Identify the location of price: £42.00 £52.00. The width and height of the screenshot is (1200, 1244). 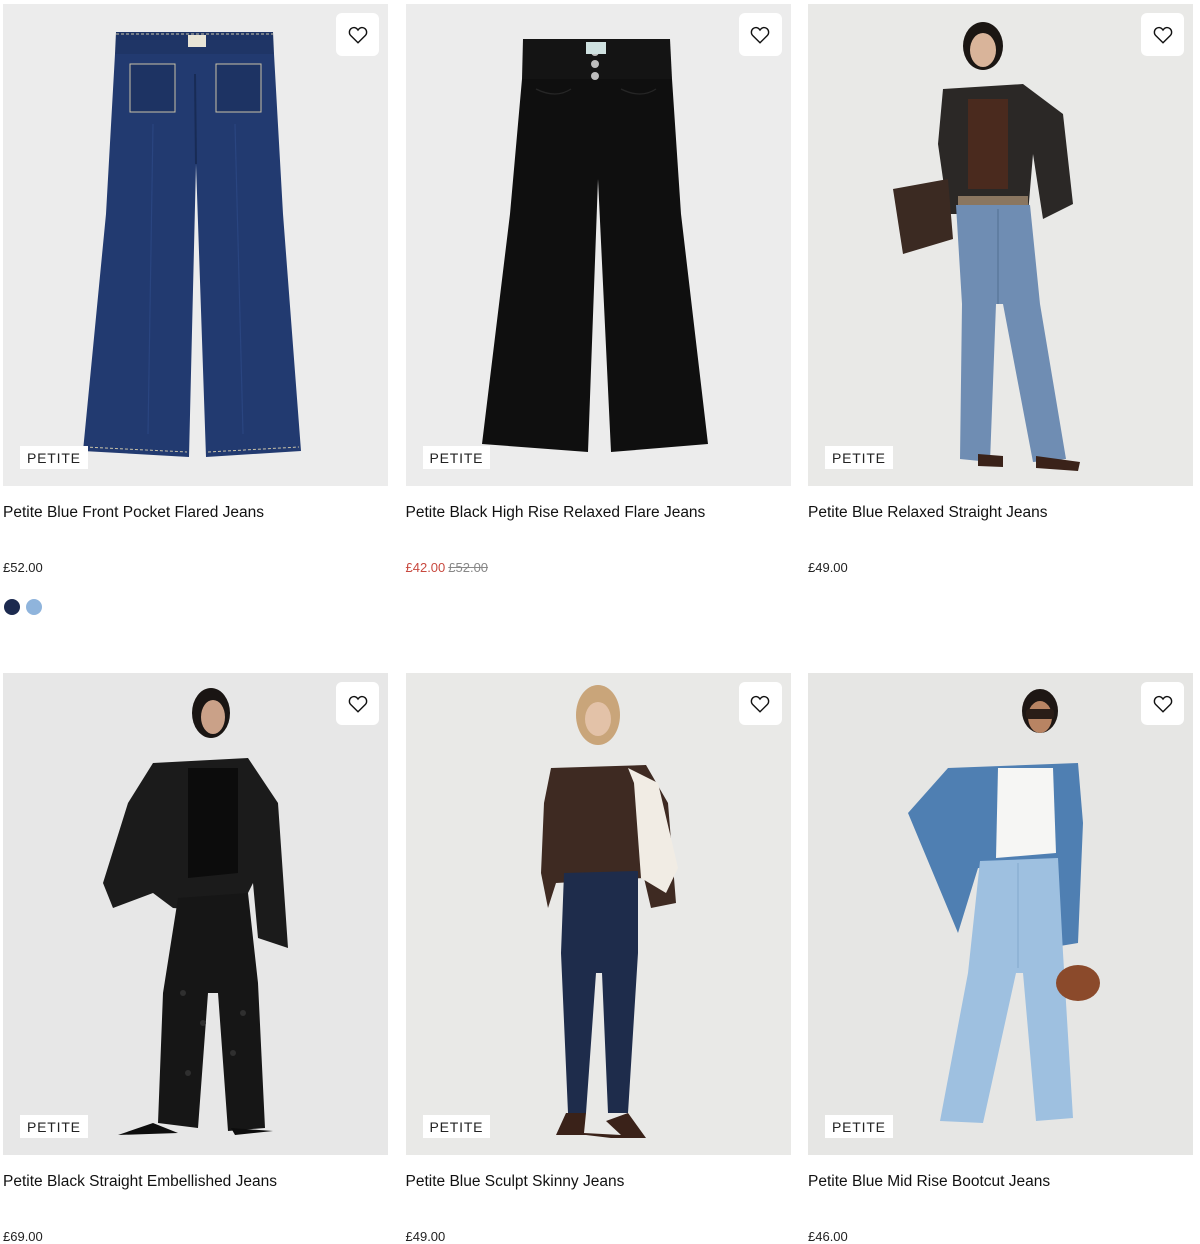
(447, 567).